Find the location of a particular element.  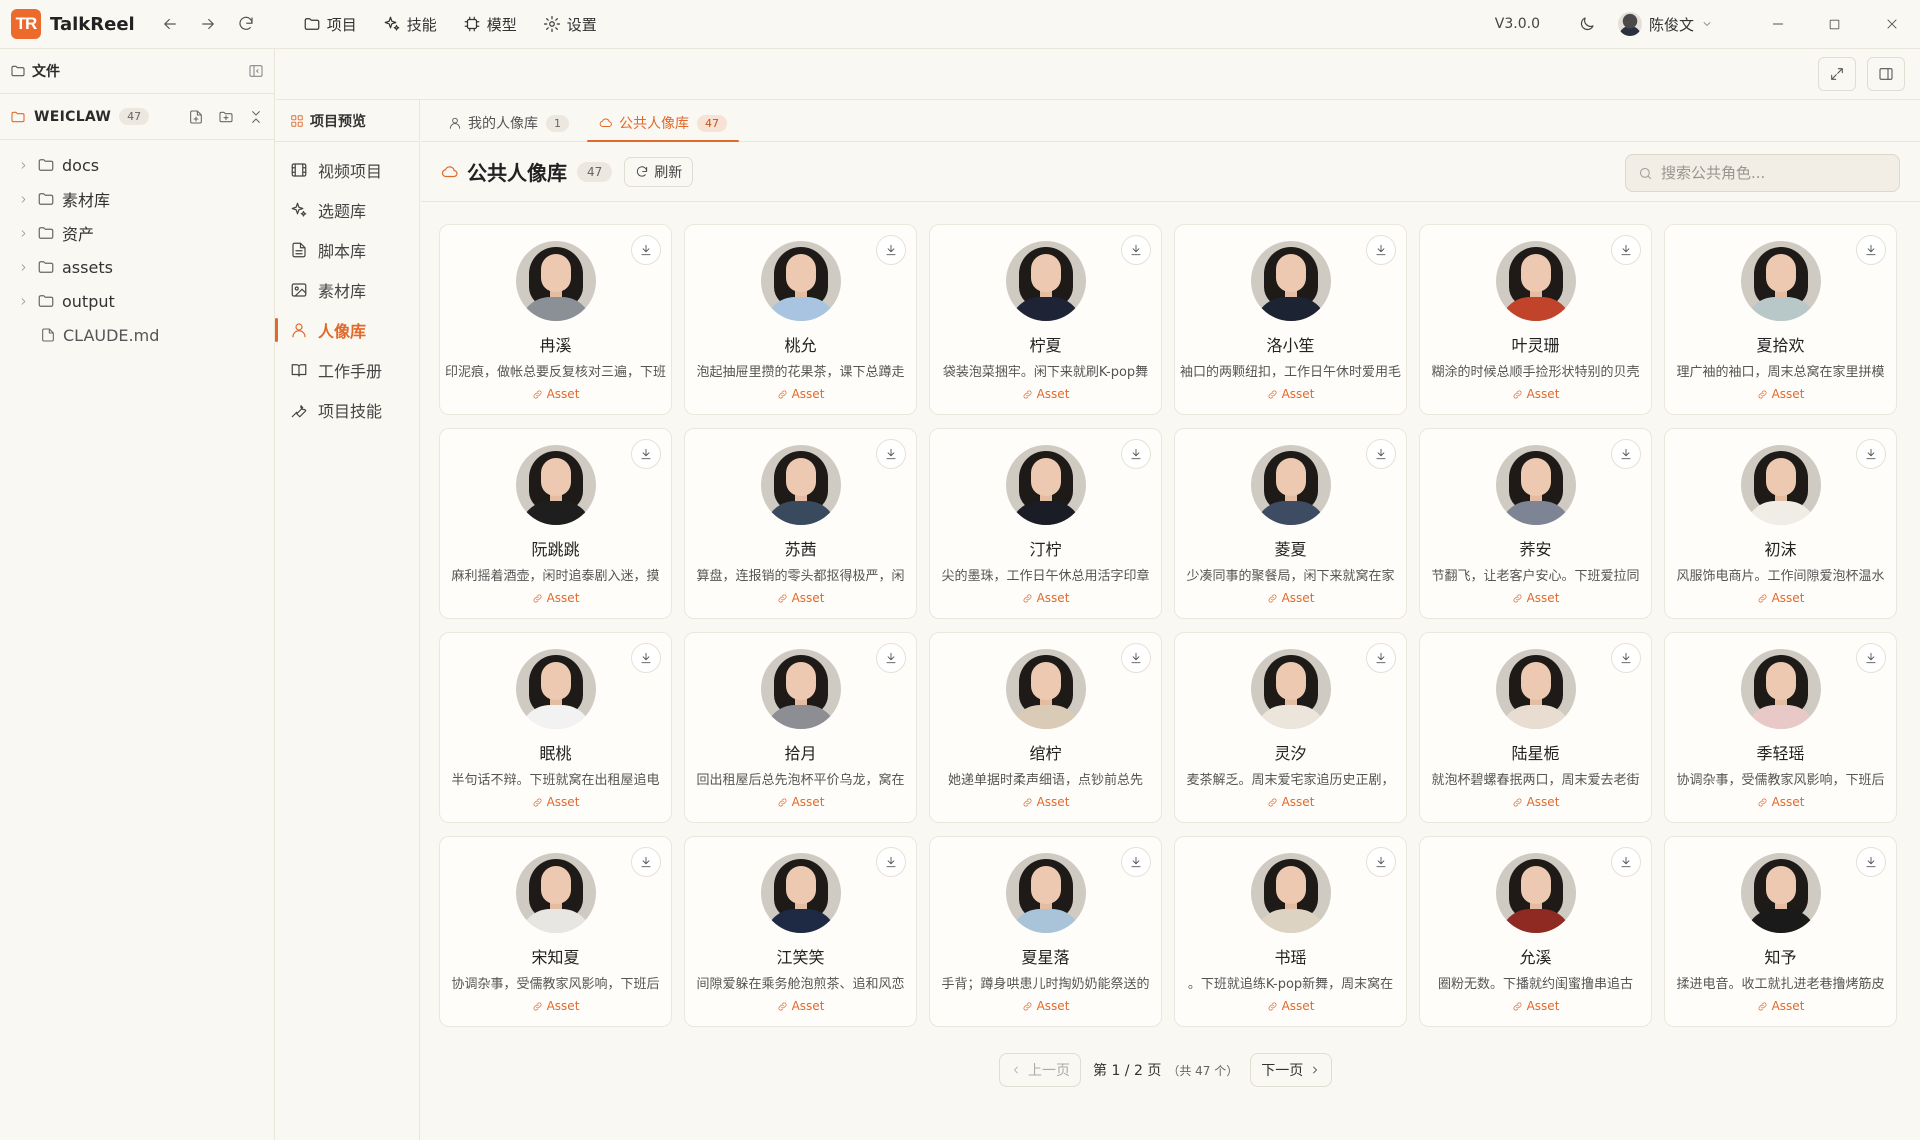

portrait-card: 叶灵珊 糊涂的时候总顺手捡形状特别的贝壳 Asset is located at coordinates (1535, 319).